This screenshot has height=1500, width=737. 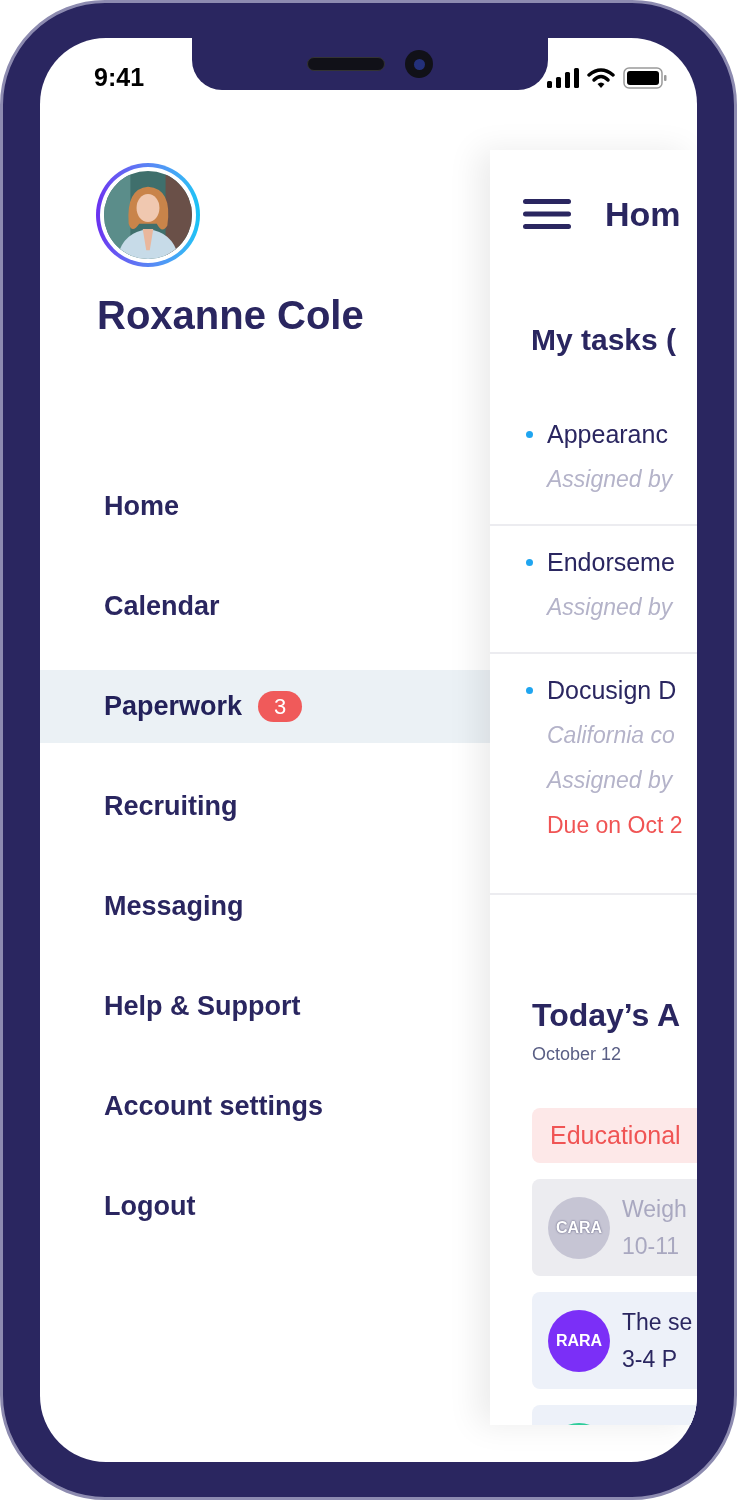 What do you see at coordinates (650, 1359) in the screenshot?
I see `event-time: 3-4 P` at bounding box center [650, 1359].